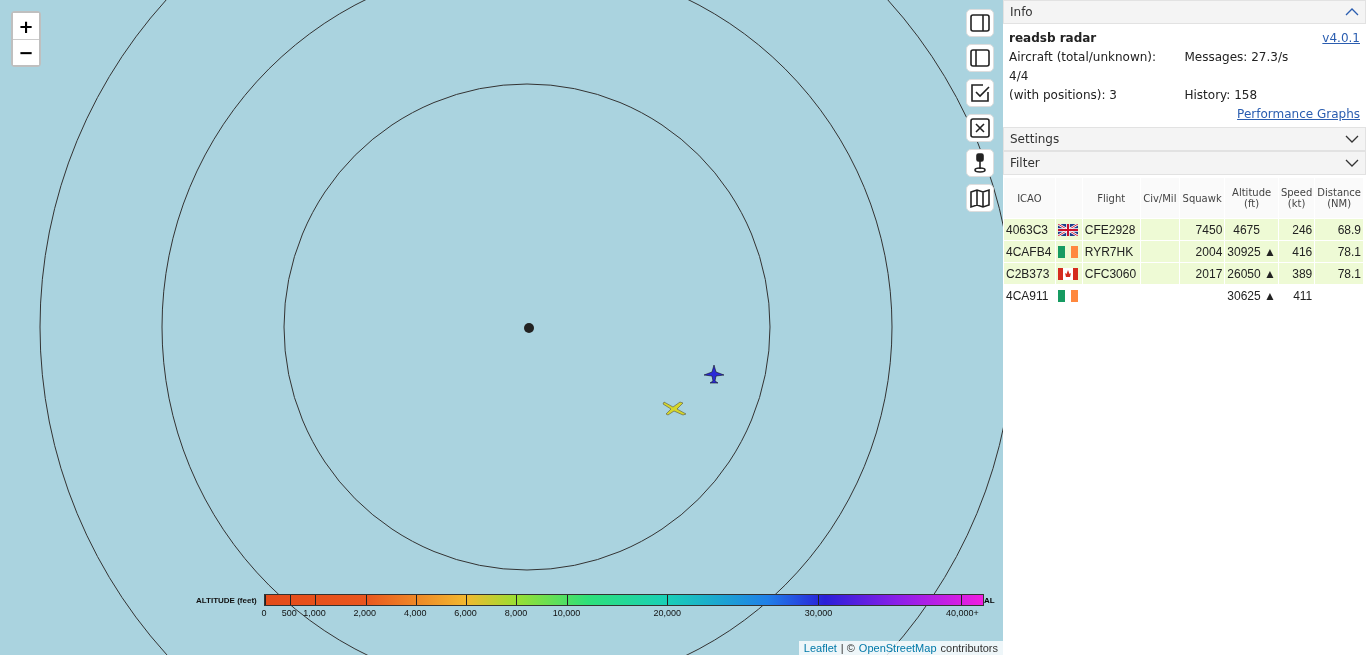  I want to click on aircraft-count-label: Aircraft (total/unknown):, so click(1083, 57).